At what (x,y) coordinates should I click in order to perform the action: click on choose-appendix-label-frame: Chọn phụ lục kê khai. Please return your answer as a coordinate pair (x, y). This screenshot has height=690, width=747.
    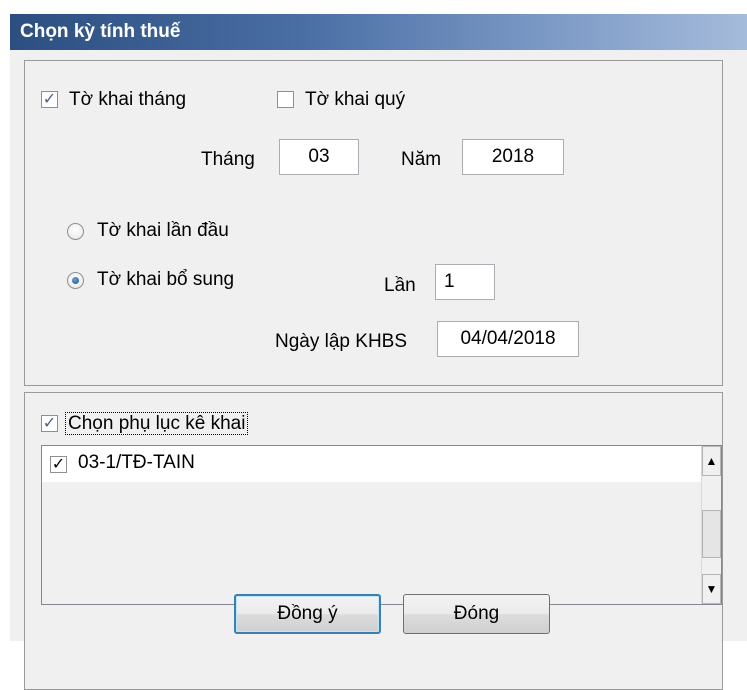
    Looking at the image, I should click on (157, 423).